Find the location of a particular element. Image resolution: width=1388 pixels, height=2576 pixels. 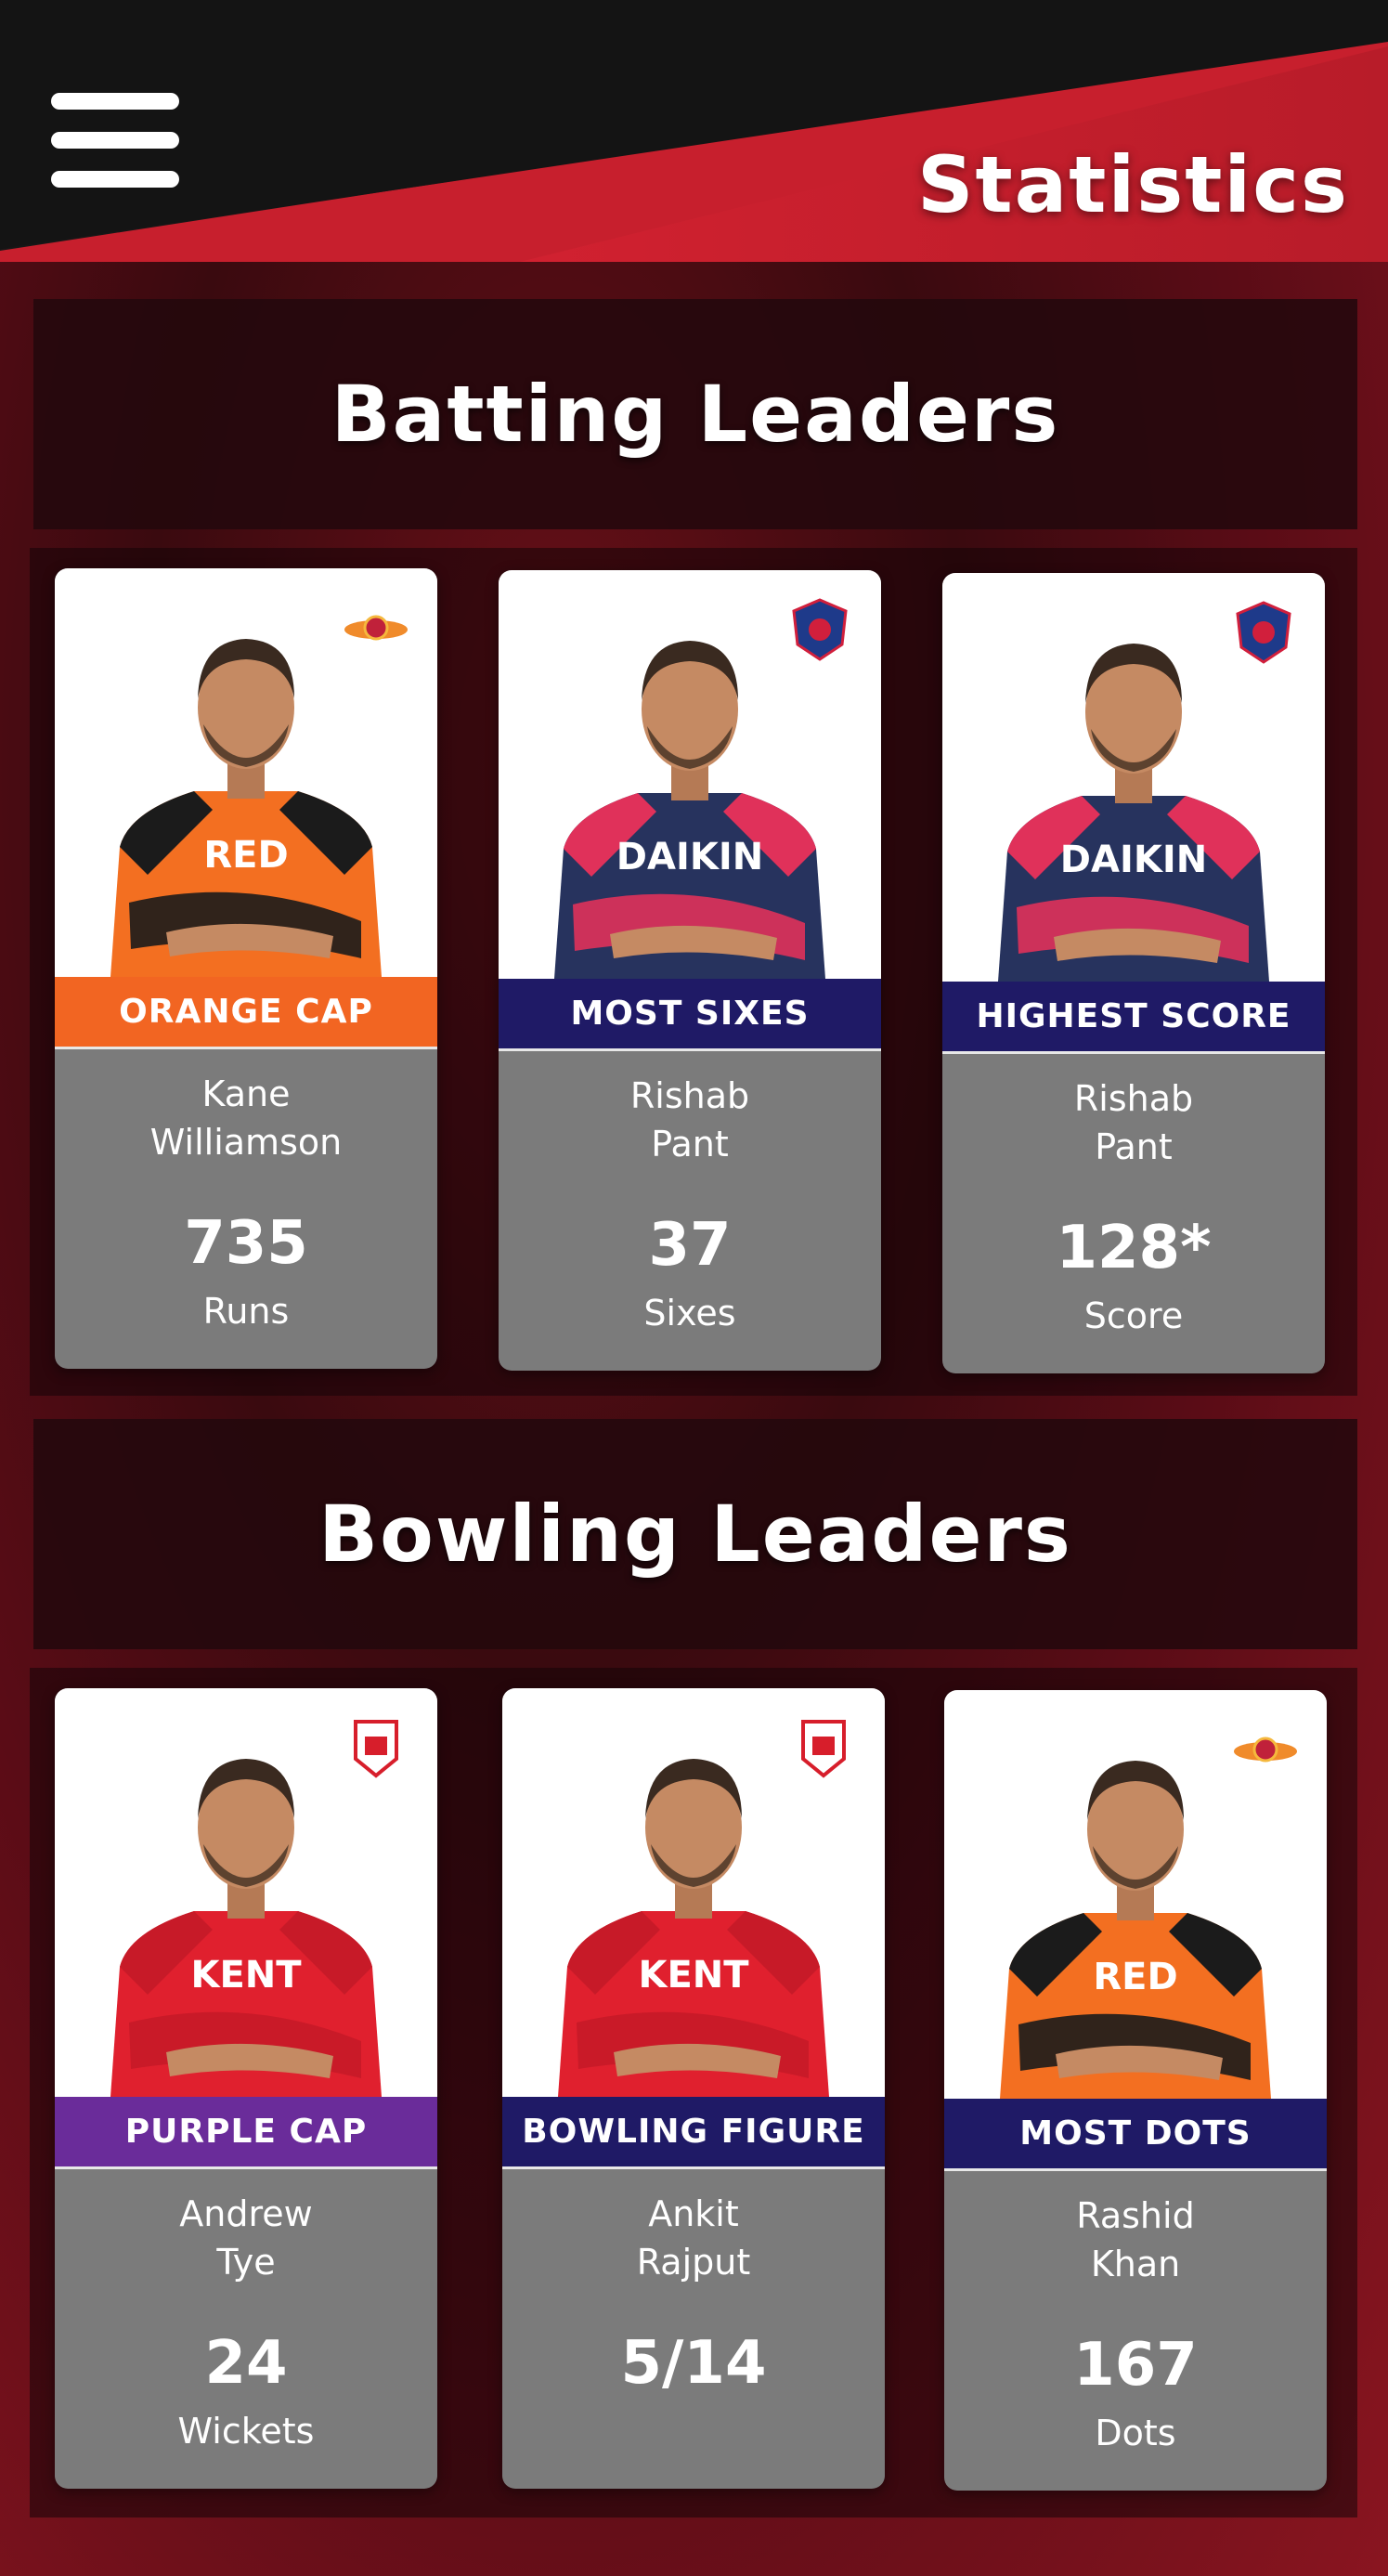

leader-card: DAIKIN HIGHEST SCORE Rishab Pant 128* Score is located at coordinates (1133, 973).